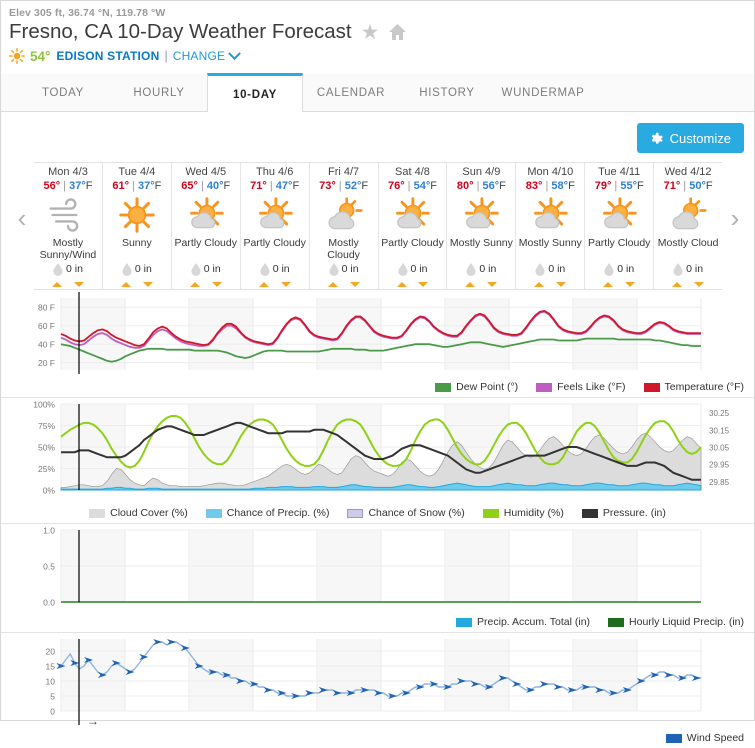 This screenshot has height=748, width=755. What do you see at coordinates (159, 93) in the screenshot?
I see `tab-hourly: HOURLY` at bounding box center [159, 93].